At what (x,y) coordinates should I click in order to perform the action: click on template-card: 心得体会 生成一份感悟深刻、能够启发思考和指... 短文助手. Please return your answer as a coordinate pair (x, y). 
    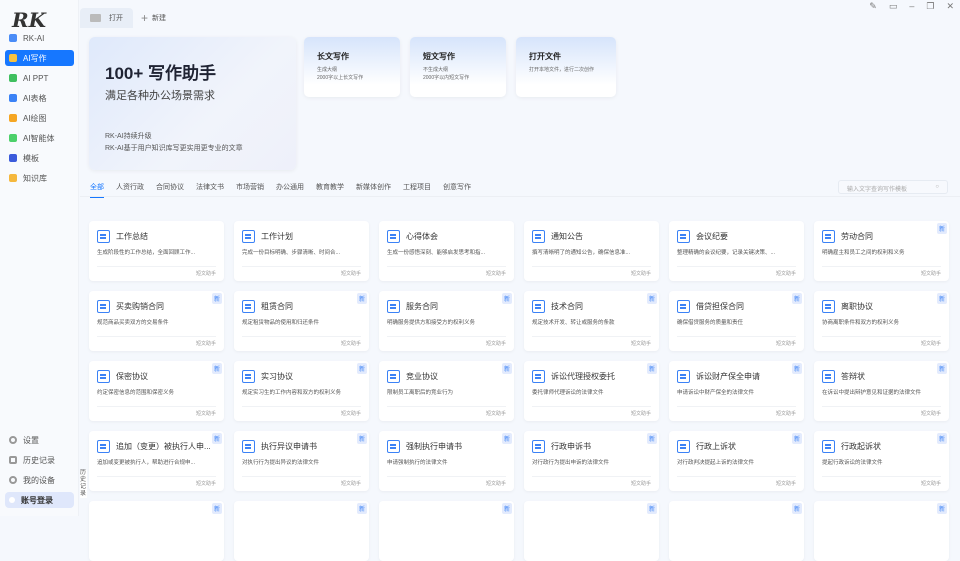
    Looking at the image, I should click on (446, 251).